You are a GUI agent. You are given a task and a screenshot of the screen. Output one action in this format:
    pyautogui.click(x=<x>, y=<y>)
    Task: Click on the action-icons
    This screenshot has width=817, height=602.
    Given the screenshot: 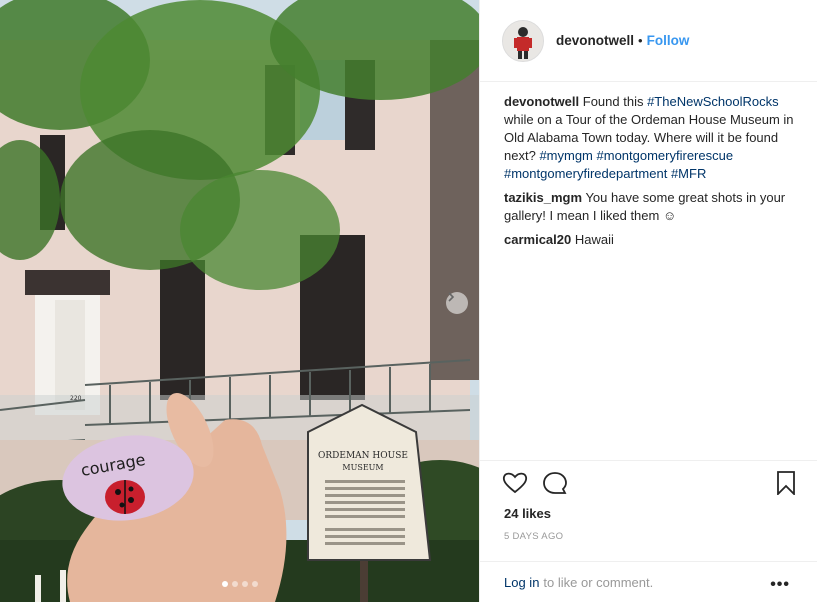 What is the action you would take?
    pyautogui.click(x=535, y=483)
    